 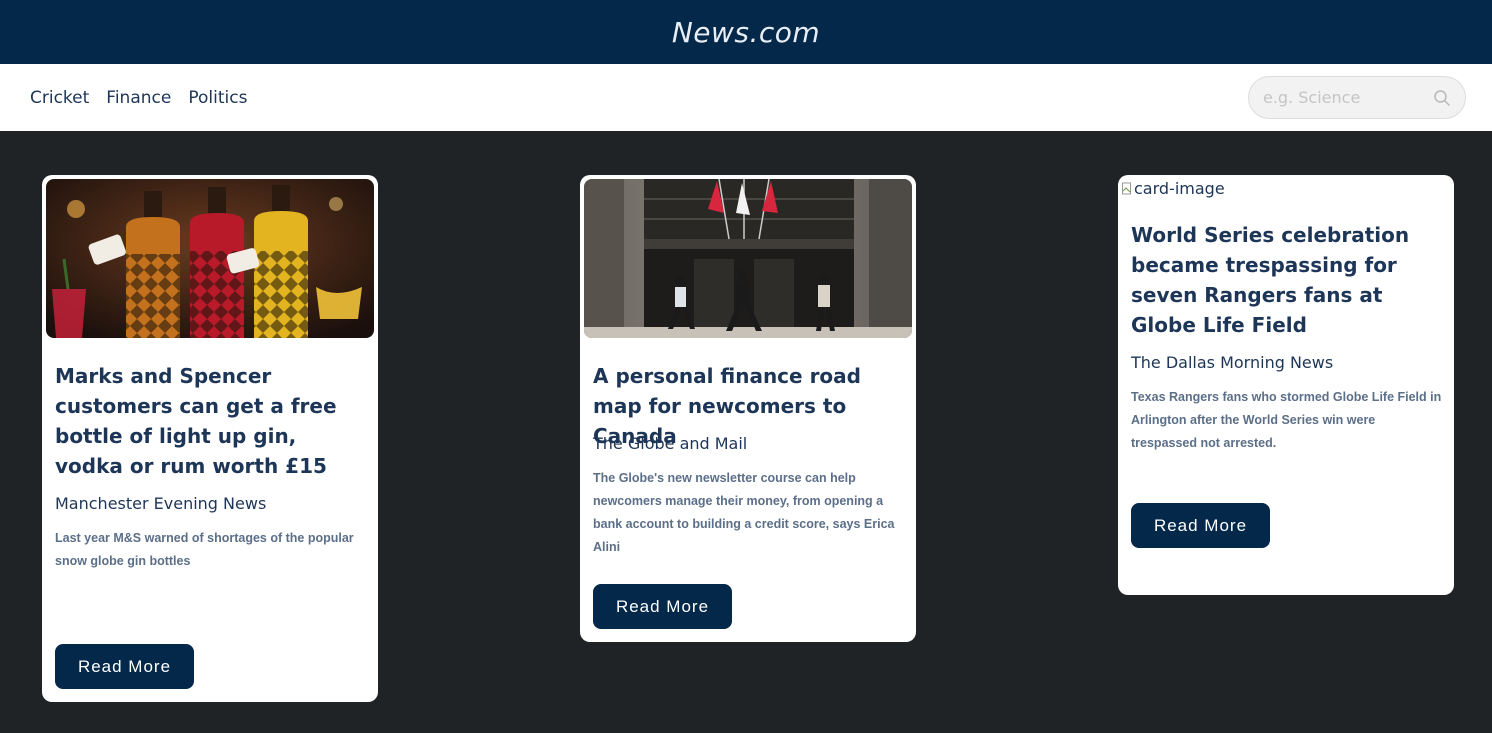 I want to click on card-source: The Globe and Mail, so click(x=670, y=443).